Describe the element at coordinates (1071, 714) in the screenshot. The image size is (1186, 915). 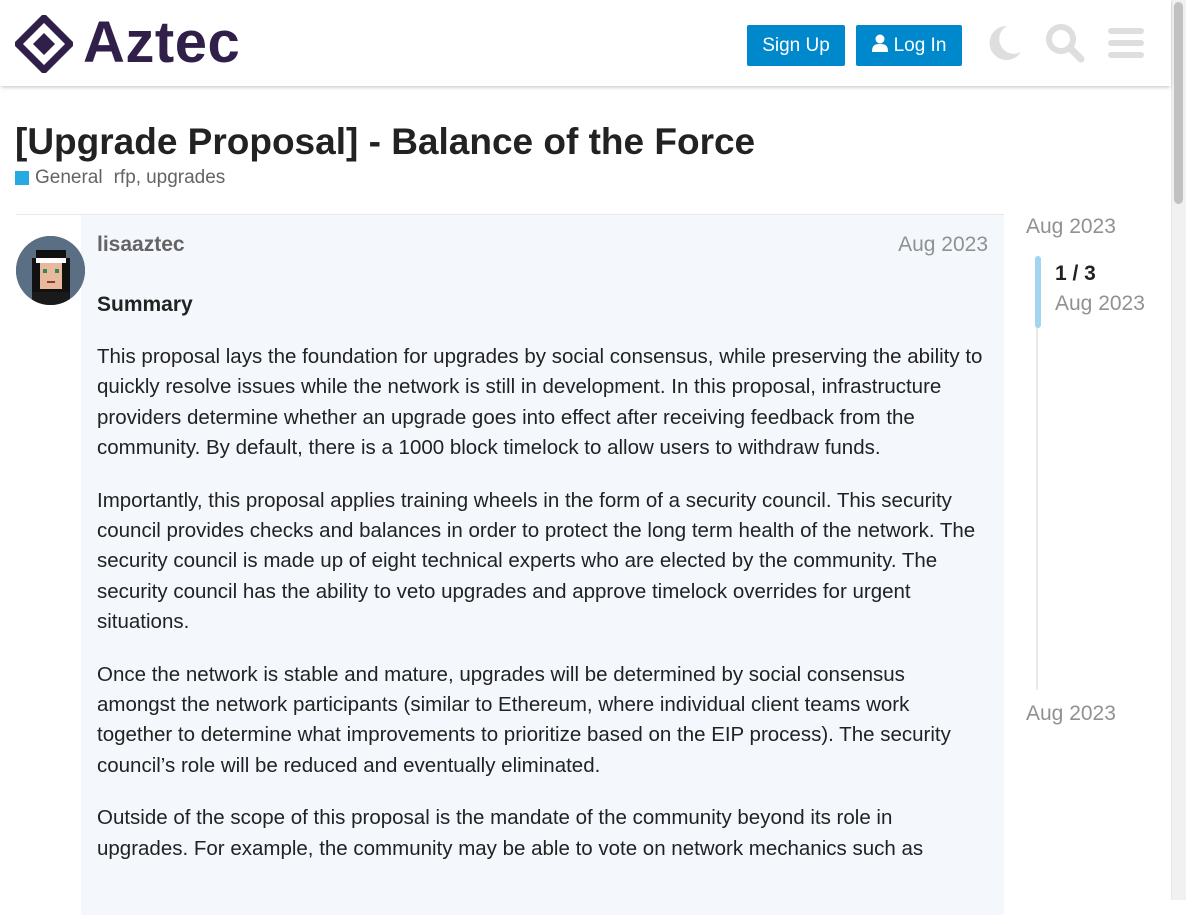
I see `timeline-end-date: Aug 2023` at that location.